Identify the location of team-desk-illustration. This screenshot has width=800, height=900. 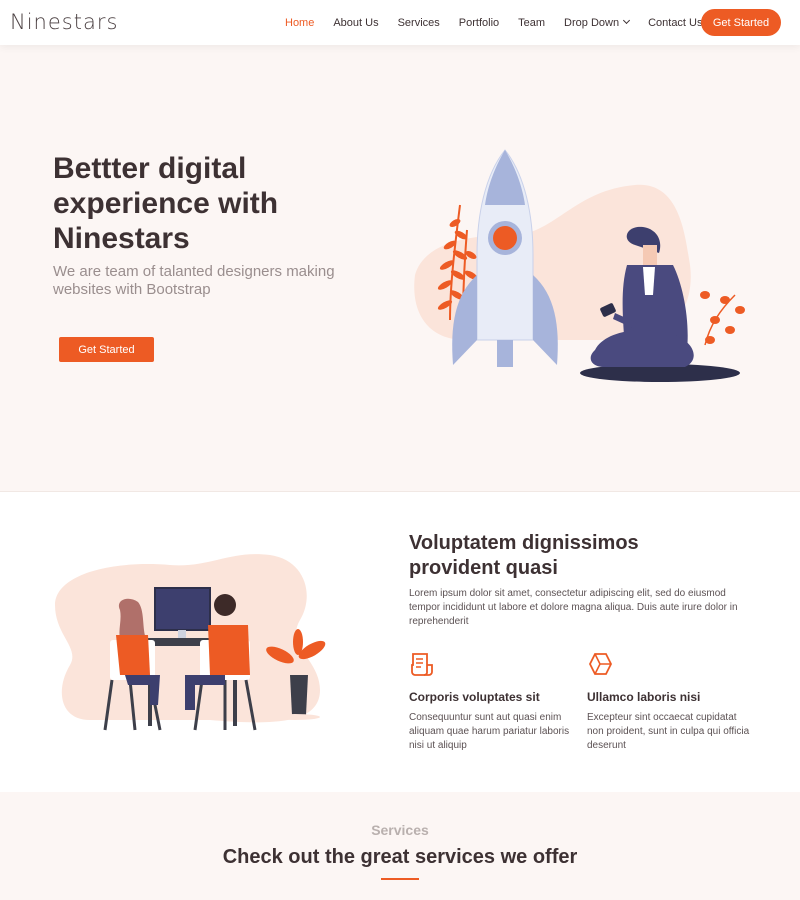
(190, 642).